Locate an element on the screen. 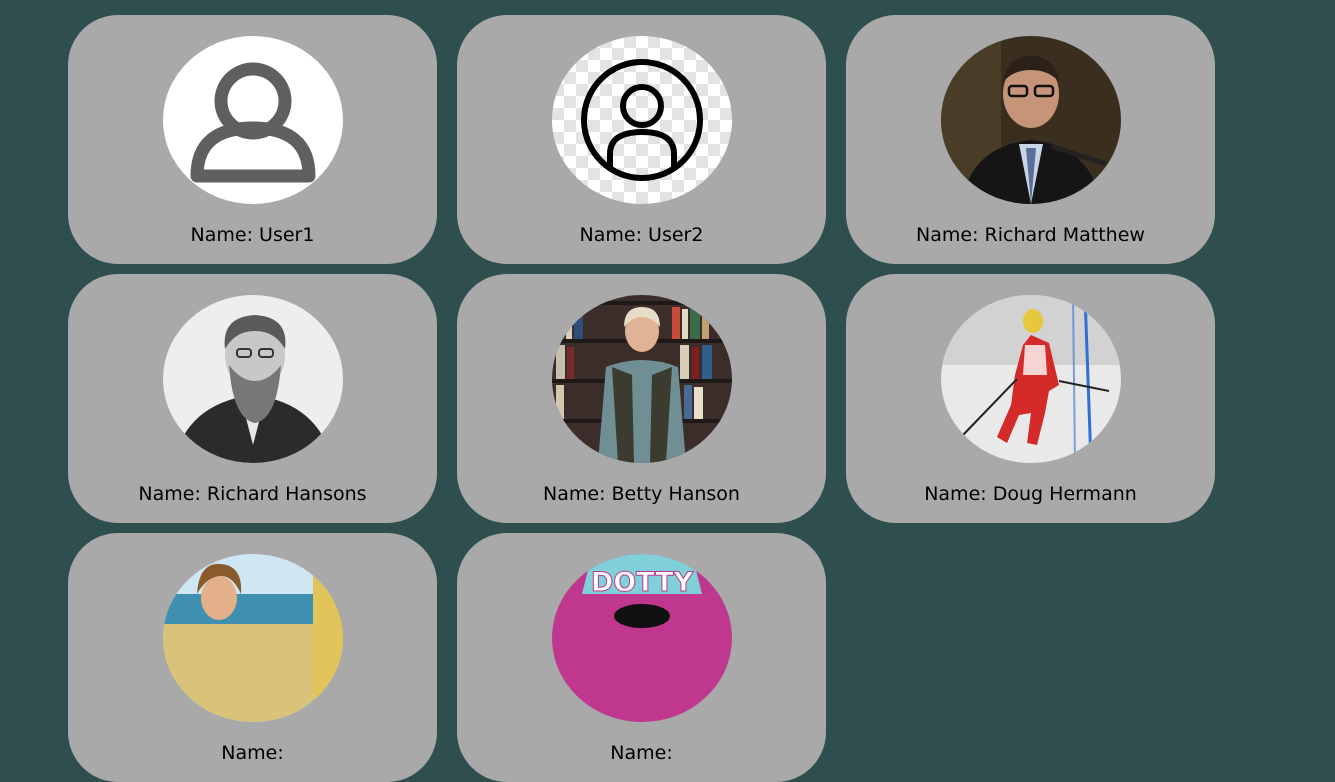 This screenshot has width=1335, height=782. user-name: Doug Hermann is located at coordinates (1064, 494).